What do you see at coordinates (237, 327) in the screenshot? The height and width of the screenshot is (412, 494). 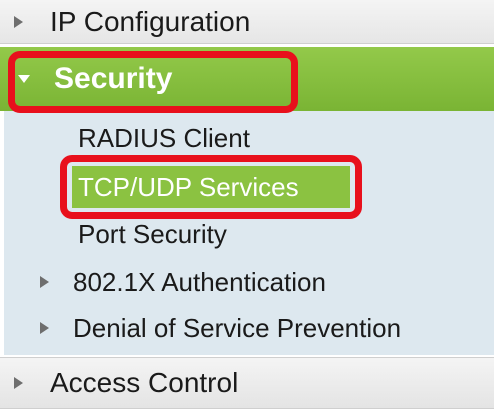 I see `nav-item-label: Denial of Service Prevention` at bounding box center [237, 327].